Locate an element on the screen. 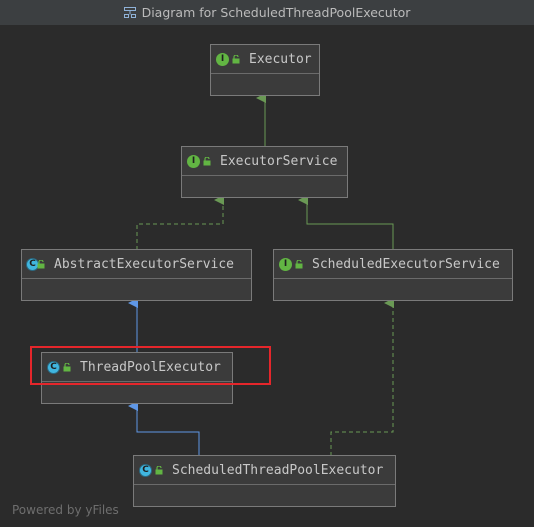  node-scheduledthreadpoolexecutor: C ScheduledThreadPoolExecutor is located at coordinates (264, 481).